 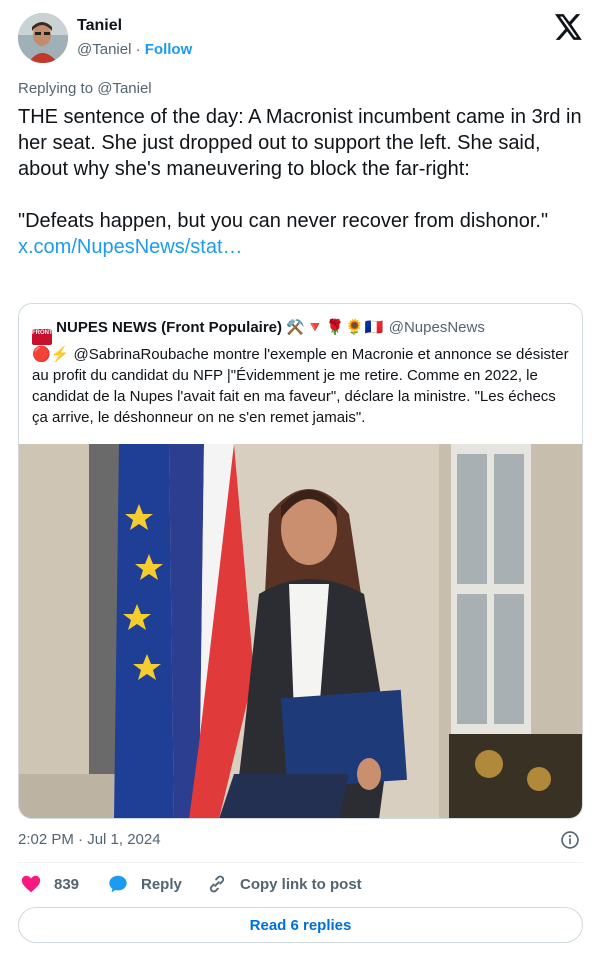 What do you see at coordinates (169, 49) in the screenshot?
I see `follow-button: Follow` at bounding box center [169, 49].